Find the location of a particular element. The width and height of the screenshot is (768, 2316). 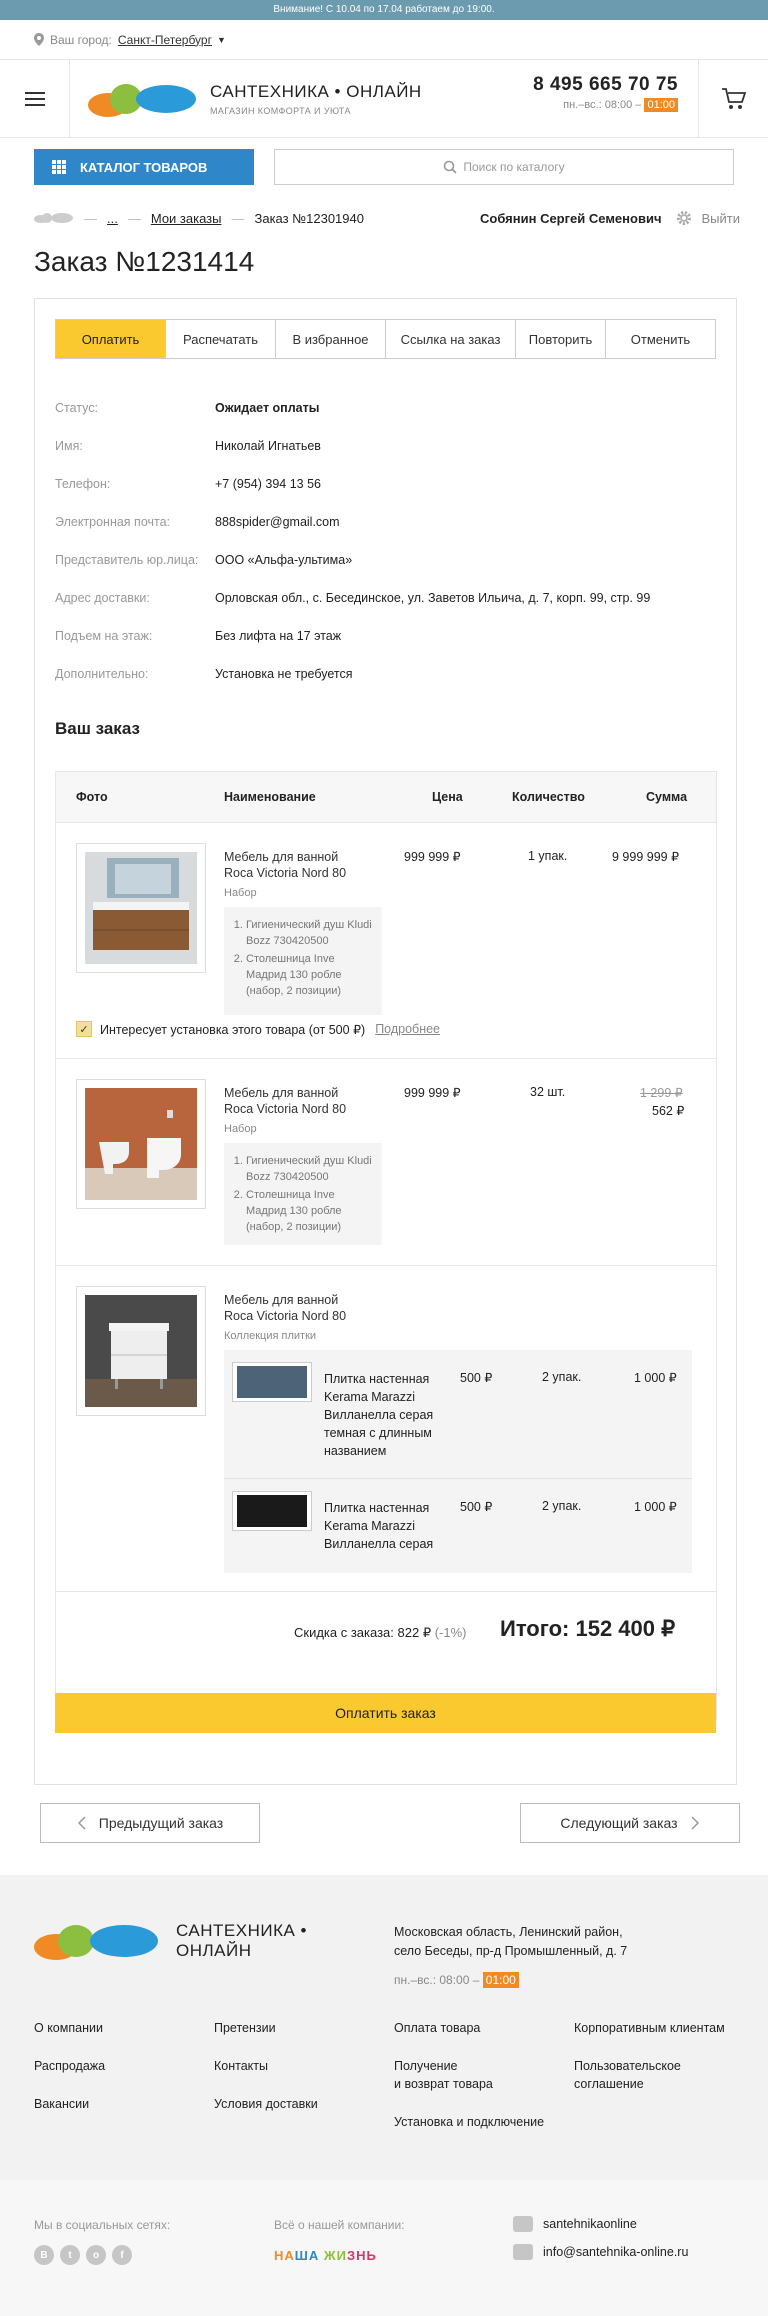

chevron-left-icon is located at coordinates (81, 1823).